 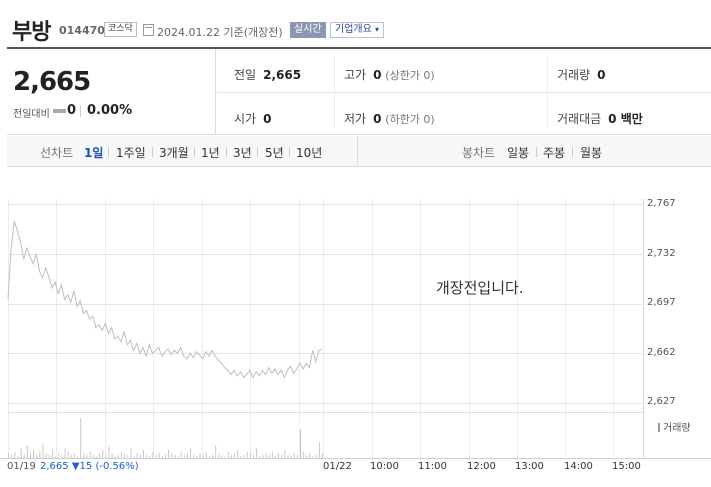 I want to click on tab-weekly: 주봉, so click(x=554, y=152).